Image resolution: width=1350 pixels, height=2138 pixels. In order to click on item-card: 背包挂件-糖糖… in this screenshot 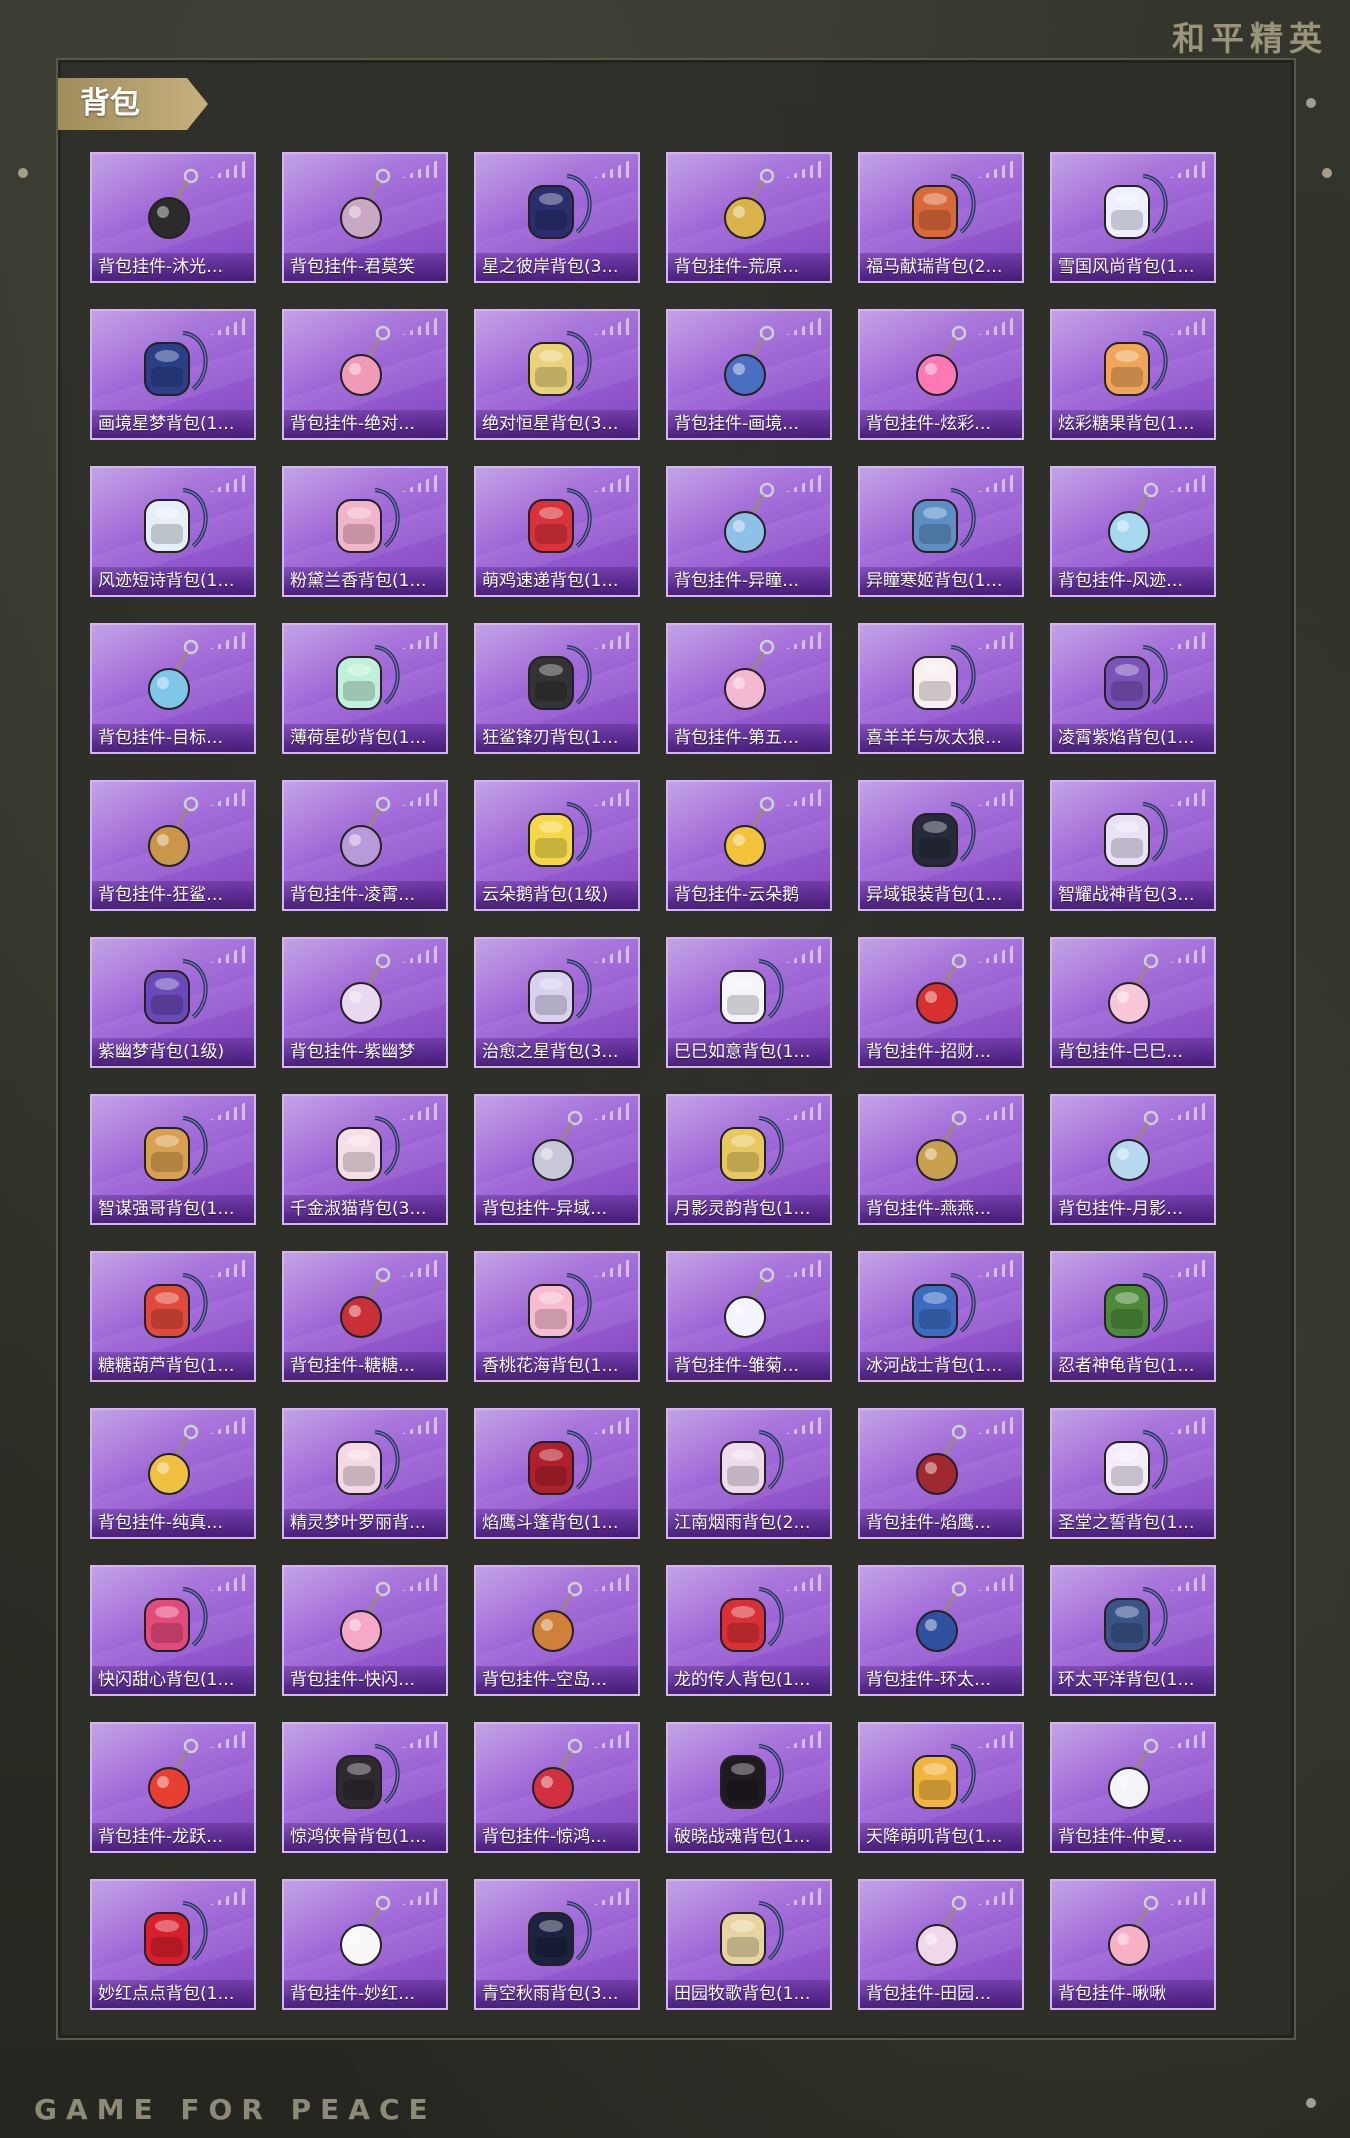, I will do `click(365, 1316)`.